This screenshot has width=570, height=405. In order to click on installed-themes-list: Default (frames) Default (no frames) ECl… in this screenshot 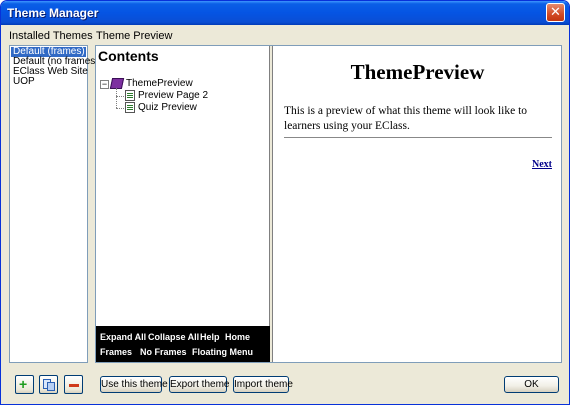, I will do `click(54, 204)`.